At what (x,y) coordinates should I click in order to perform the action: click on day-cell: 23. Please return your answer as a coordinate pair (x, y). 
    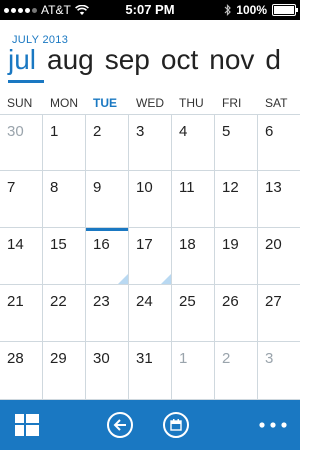
    Looking at the image, I should click on (107, 313).